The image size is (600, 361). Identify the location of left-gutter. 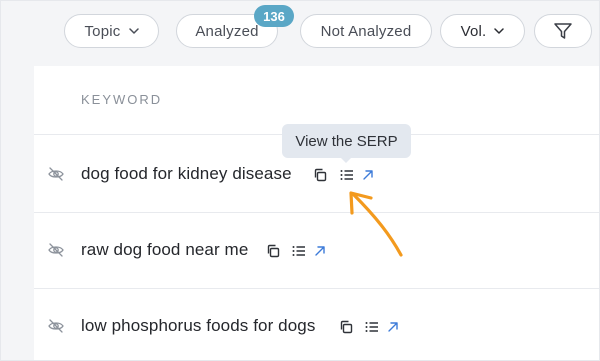
(17, 180).